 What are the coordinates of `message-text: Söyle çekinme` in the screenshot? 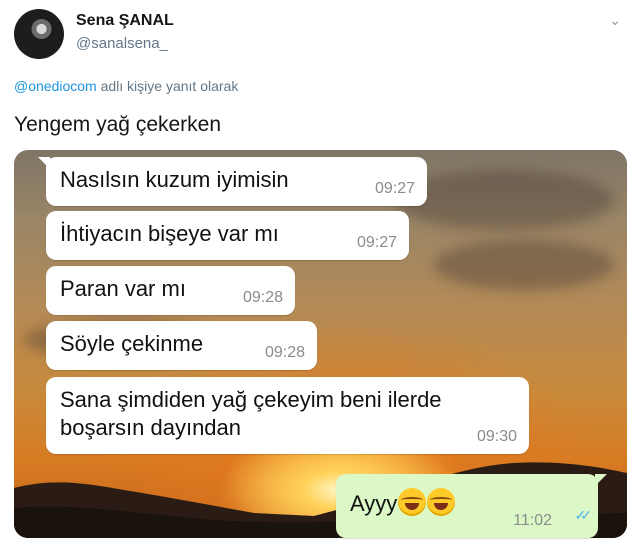 It's located at (132, 343).